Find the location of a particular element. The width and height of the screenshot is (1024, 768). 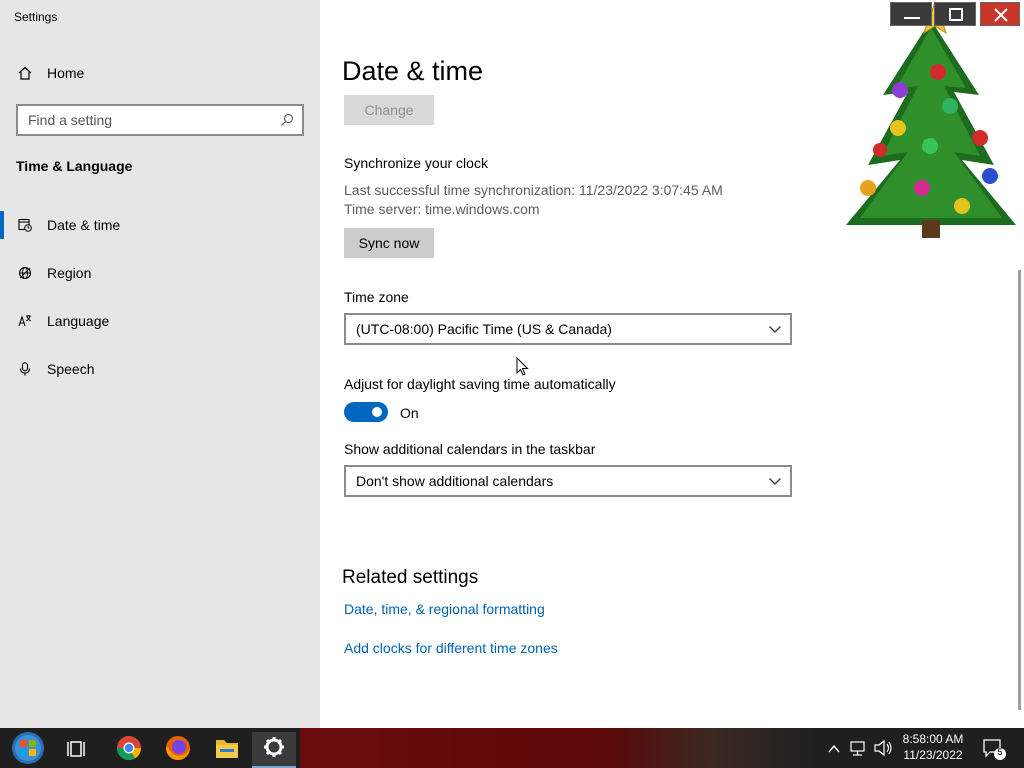

firefox-taskbar-button is located at coordinates (178, 750).